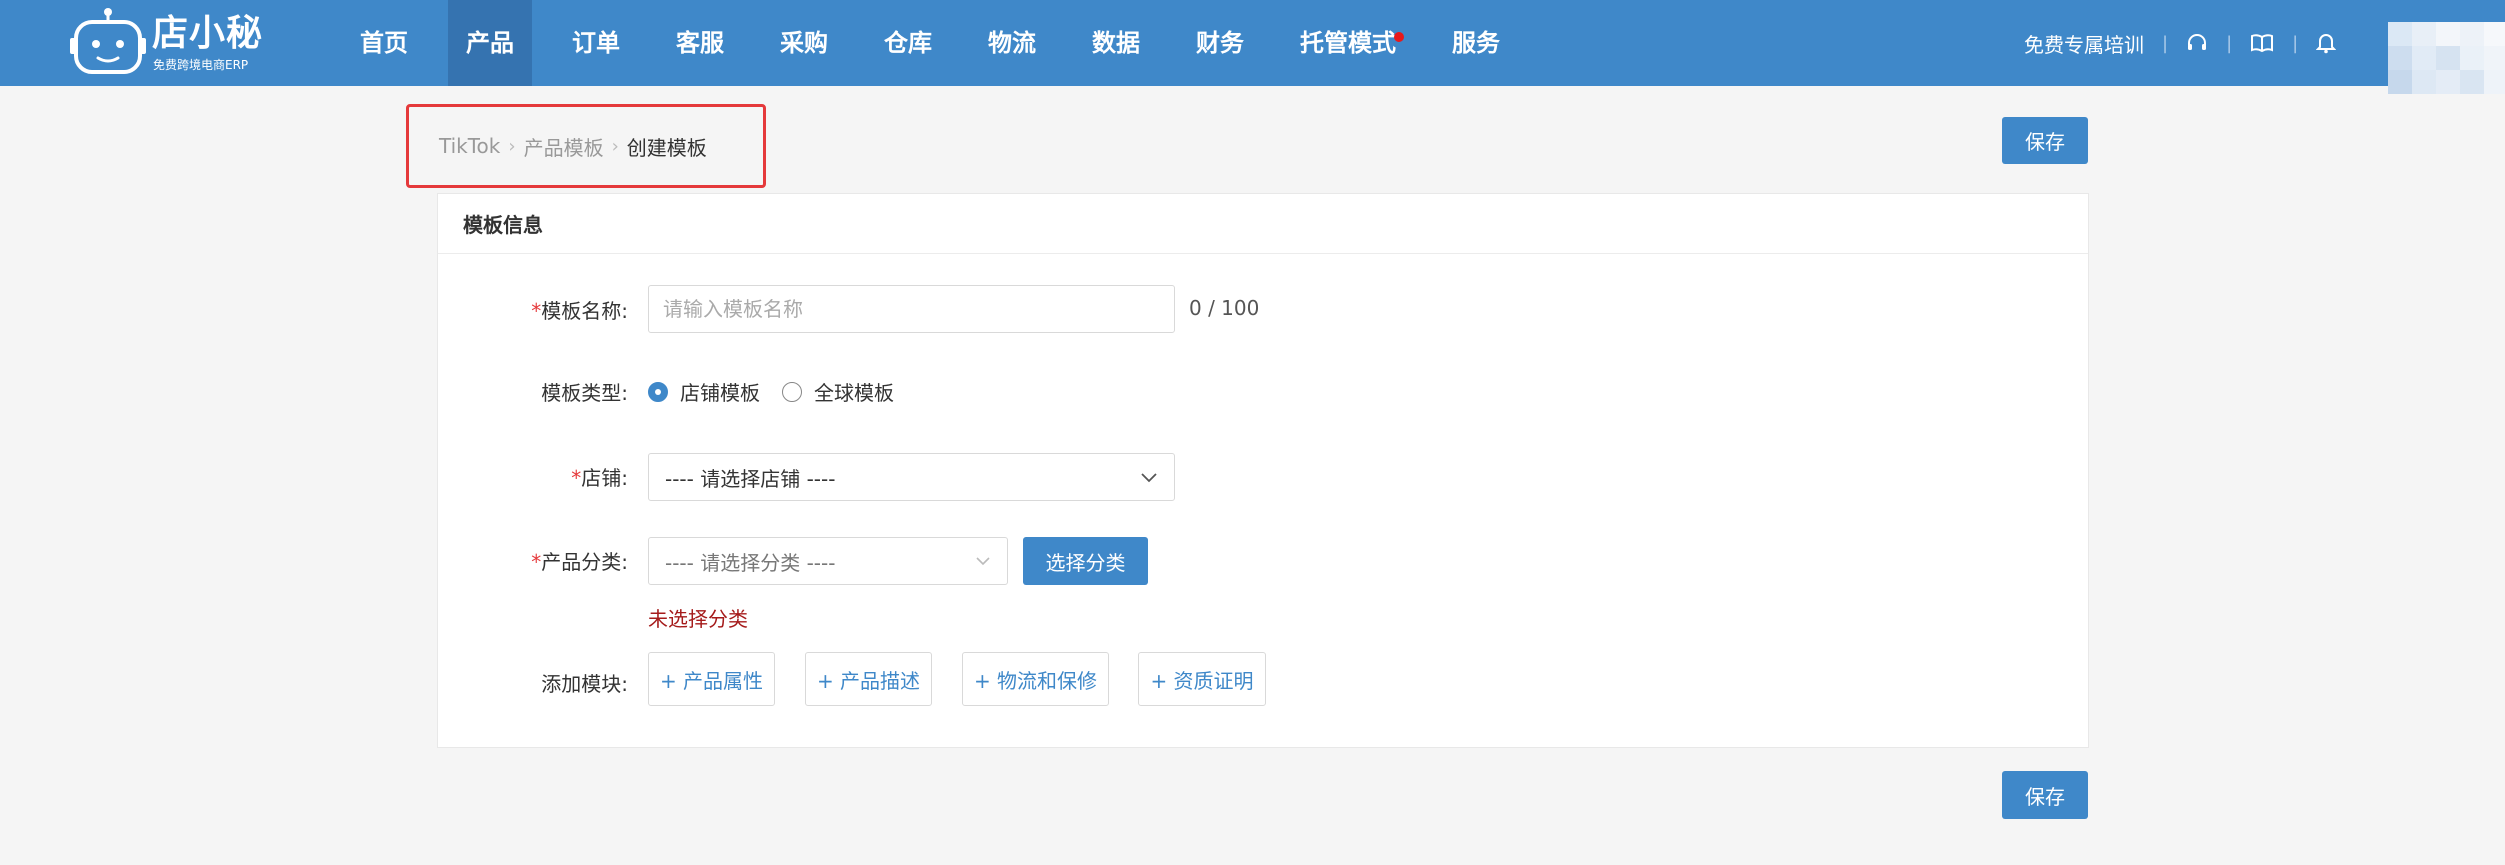 The height and width of the screenshot is (865, 2505). Describe the element at coordinates (584, 311) in the screenshot. I see `template-name-label-text: 模板名称:` at that location.